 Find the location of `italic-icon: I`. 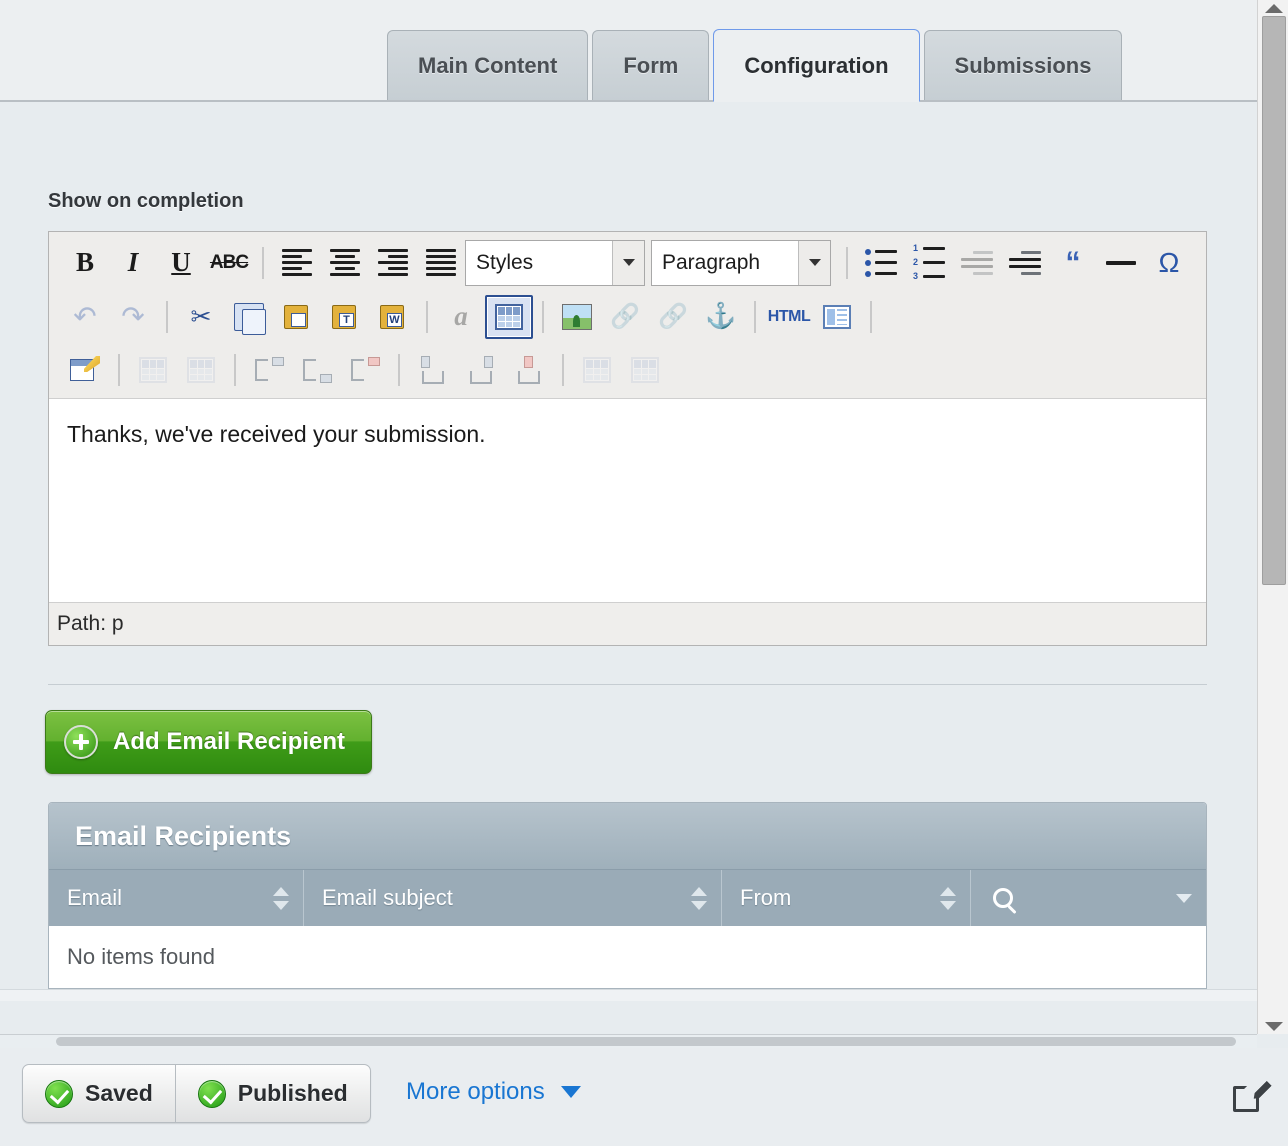

italic-icon: I is located at coordinates (133, 263).